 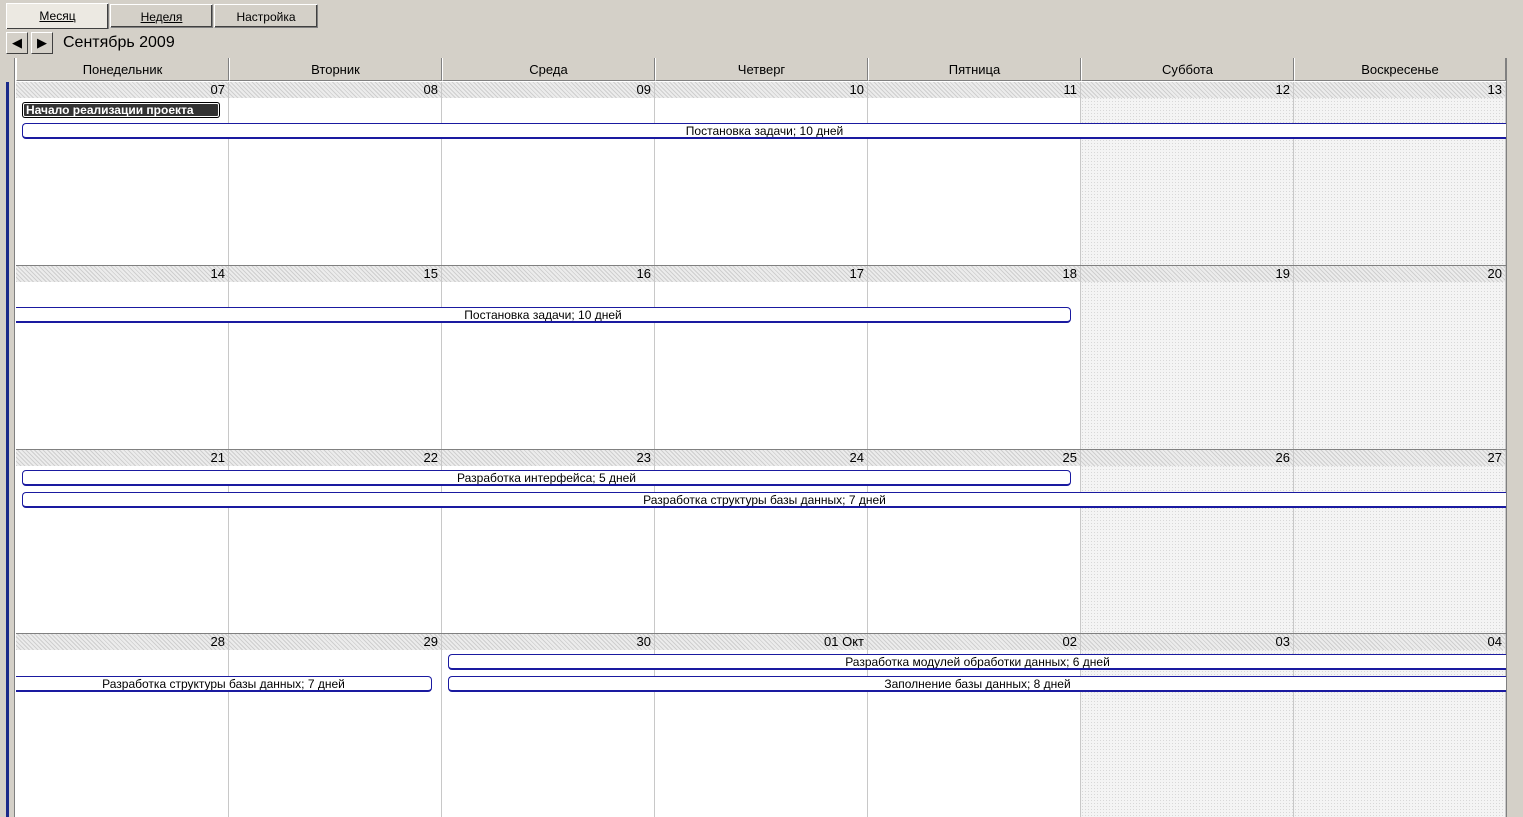 What do you see at coordinates (119, 42) in the screenshot?
I see `month-title: Сентябрь 2009` at bounding box center [119, 42].